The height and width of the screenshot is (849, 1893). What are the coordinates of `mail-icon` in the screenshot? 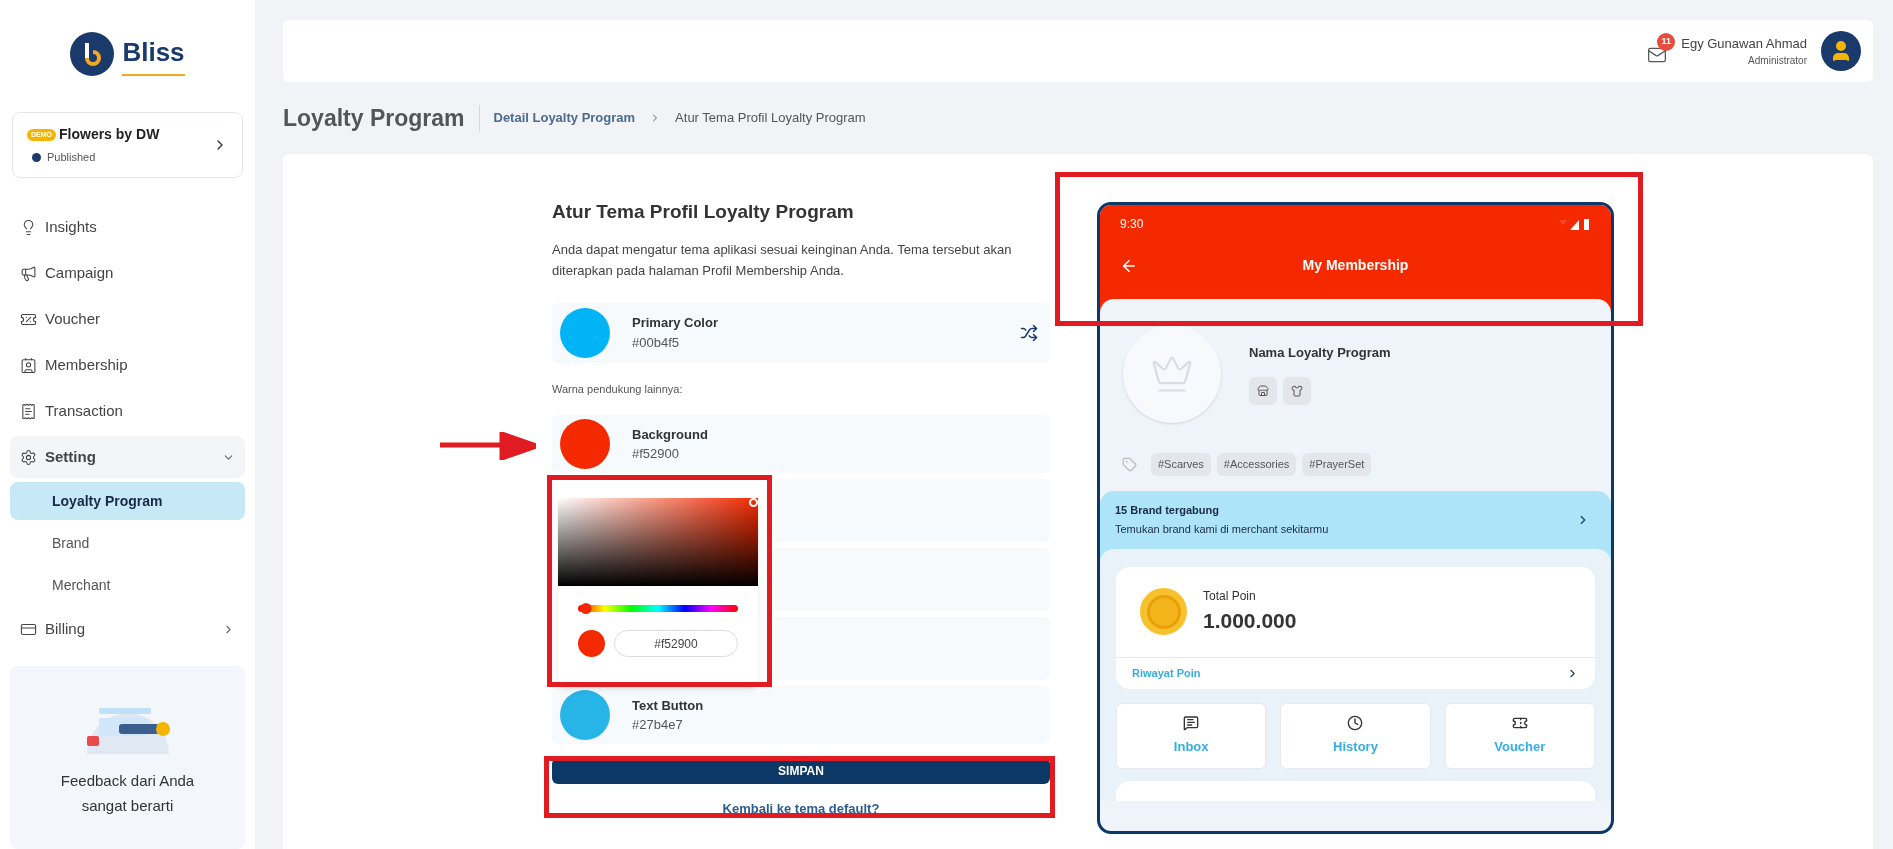 It's located at (1657, 55).